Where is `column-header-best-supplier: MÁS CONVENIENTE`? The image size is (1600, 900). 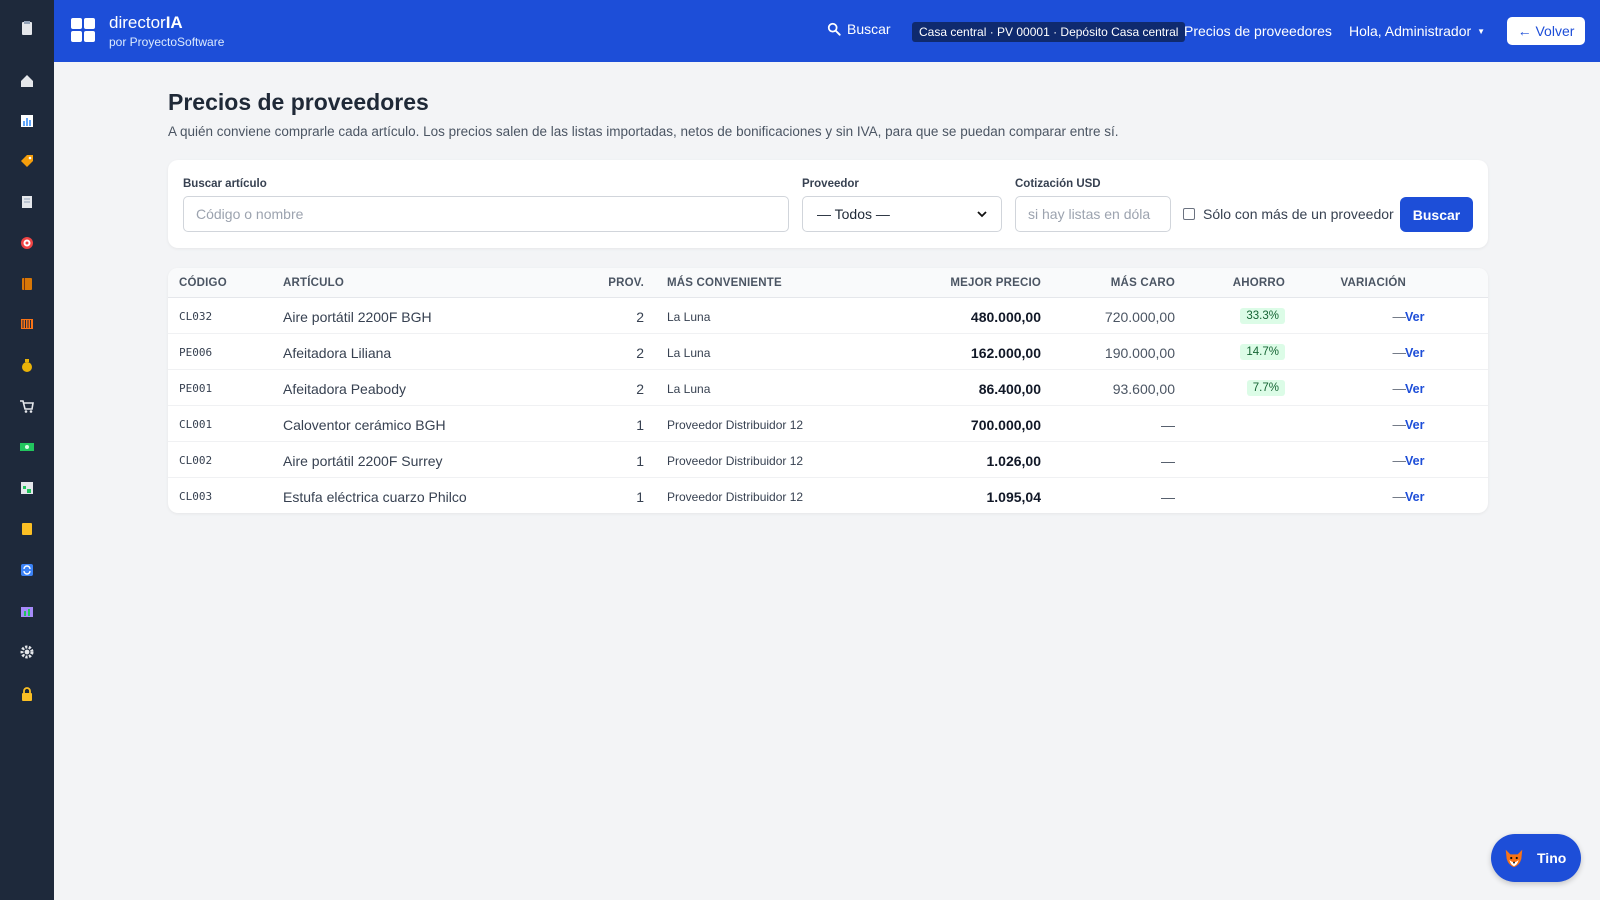 column-header-best-supplier: MÁS CONVENIENTE is located at coordinates (724, 283).